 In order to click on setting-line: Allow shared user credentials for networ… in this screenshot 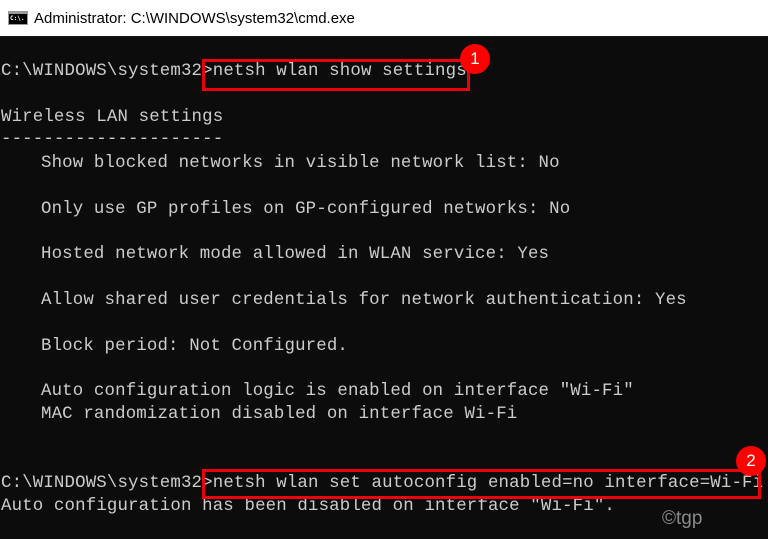, I will do `click(364, 300)`.